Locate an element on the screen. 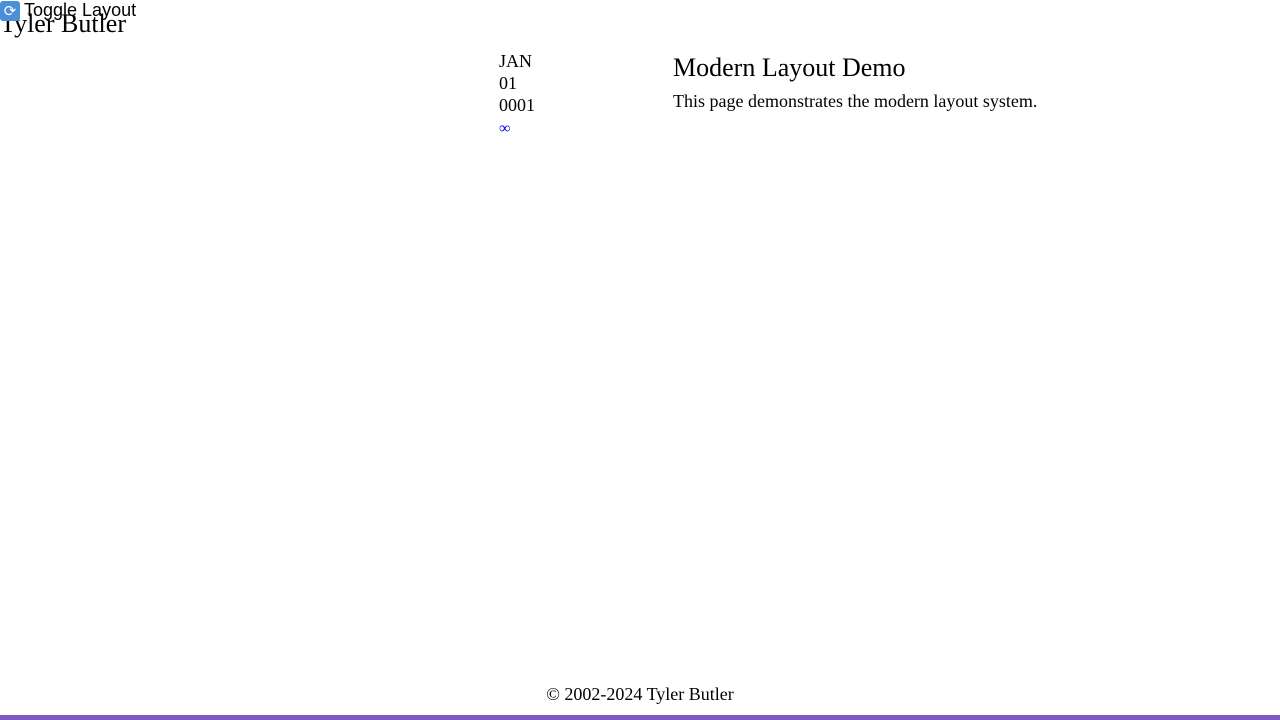 The height and width of the screenshot is (720, 1280). post-date-year: 0001 is located at coordinates (517, 105).